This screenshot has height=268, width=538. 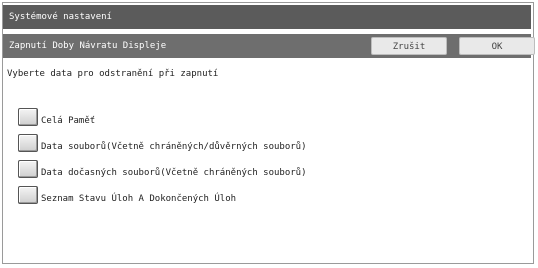 What do you see at coordinates (28, 195) in the screenshot?
I see `checkbox-job-status-list` at bounding box center [28, 195].